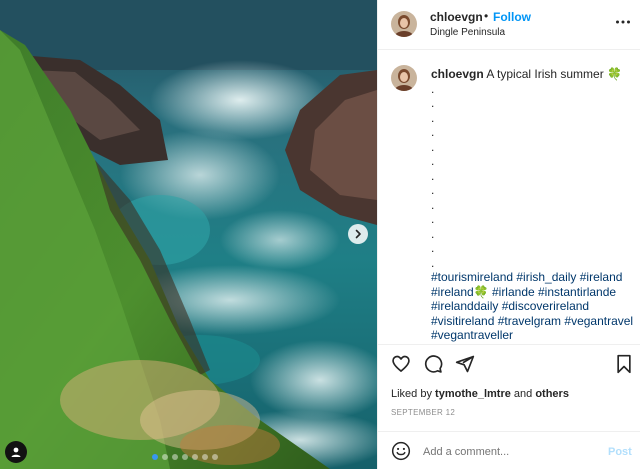  Describe the element at coordinates (423, 412) in the screenshot. I see `post-date: SEPTEMBER 12` at that location.